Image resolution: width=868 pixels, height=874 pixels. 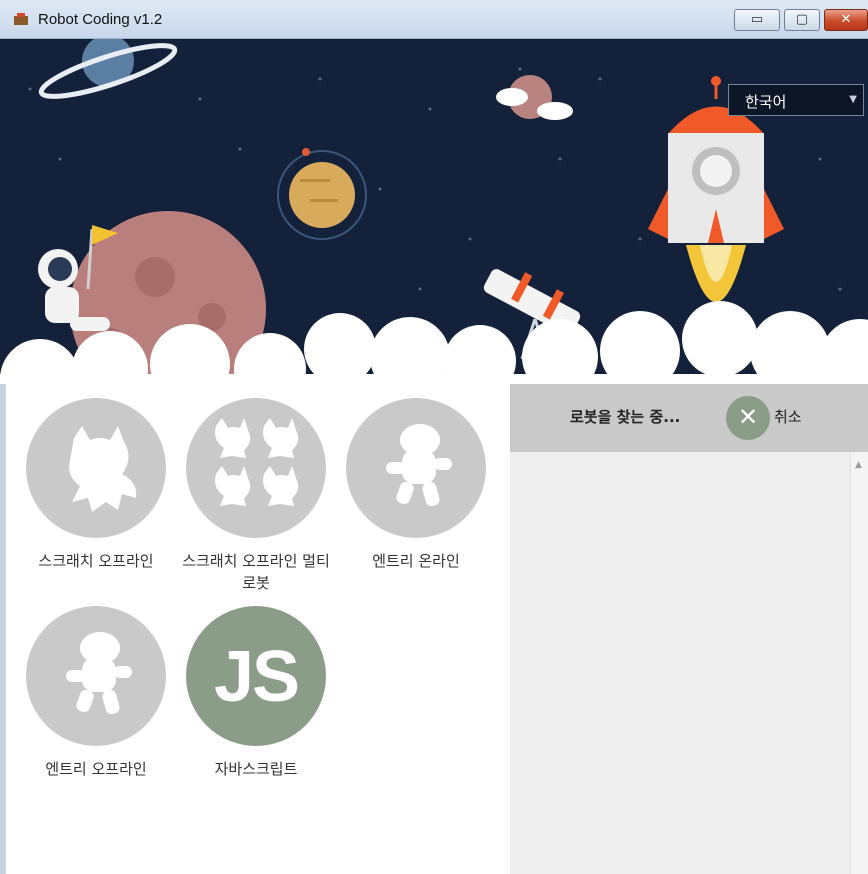 What do you see at coordinates (96, 468) in the screenshot?
I see `scratch-cat-icon` at bounding box center [96, 468].